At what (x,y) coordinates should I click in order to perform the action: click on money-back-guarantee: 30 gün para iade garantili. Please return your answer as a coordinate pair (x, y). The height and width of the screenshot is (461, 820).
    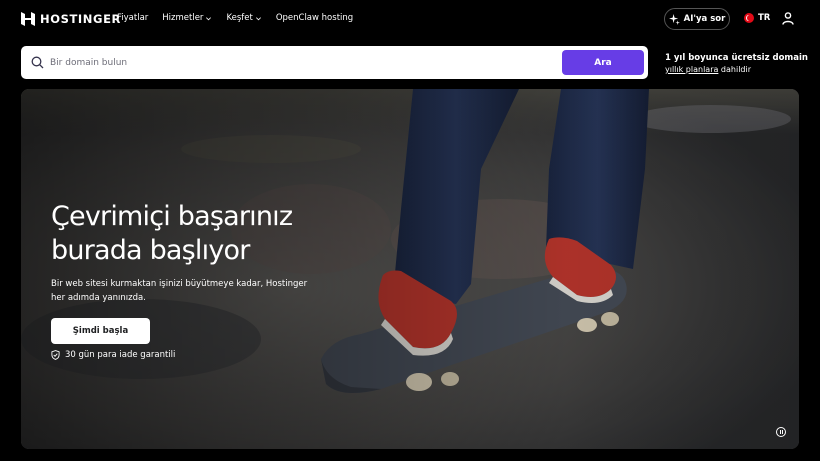
    Looking at the image, I should click on (113, 355).